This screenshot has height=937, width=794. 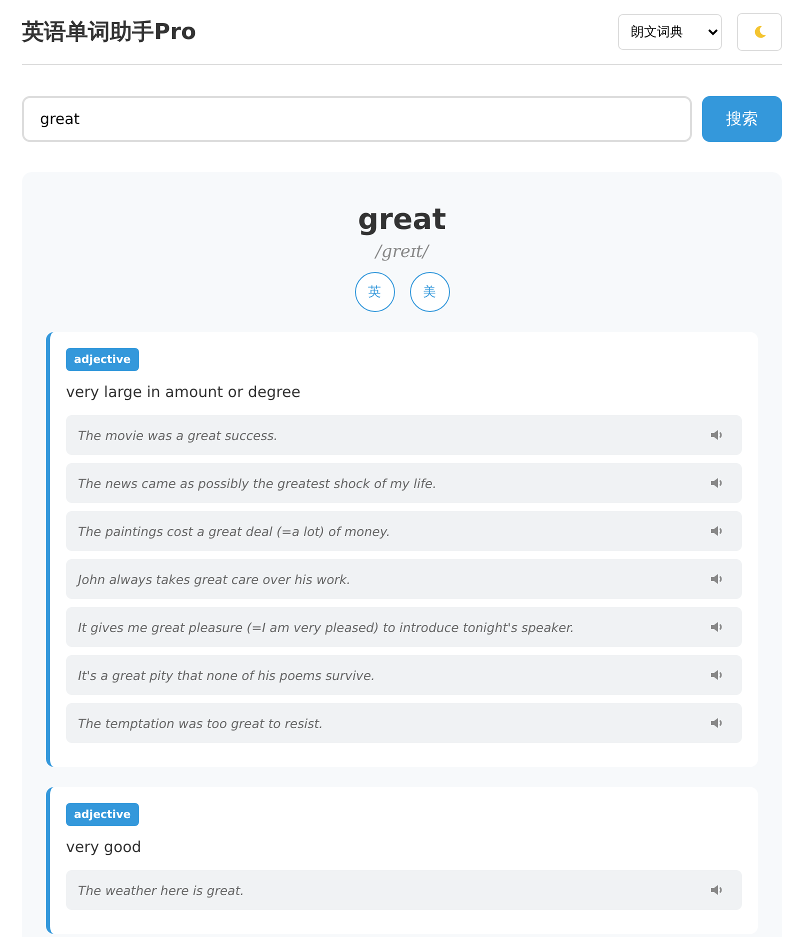 I want to click on search-field: great, so click(x=357, y=119).